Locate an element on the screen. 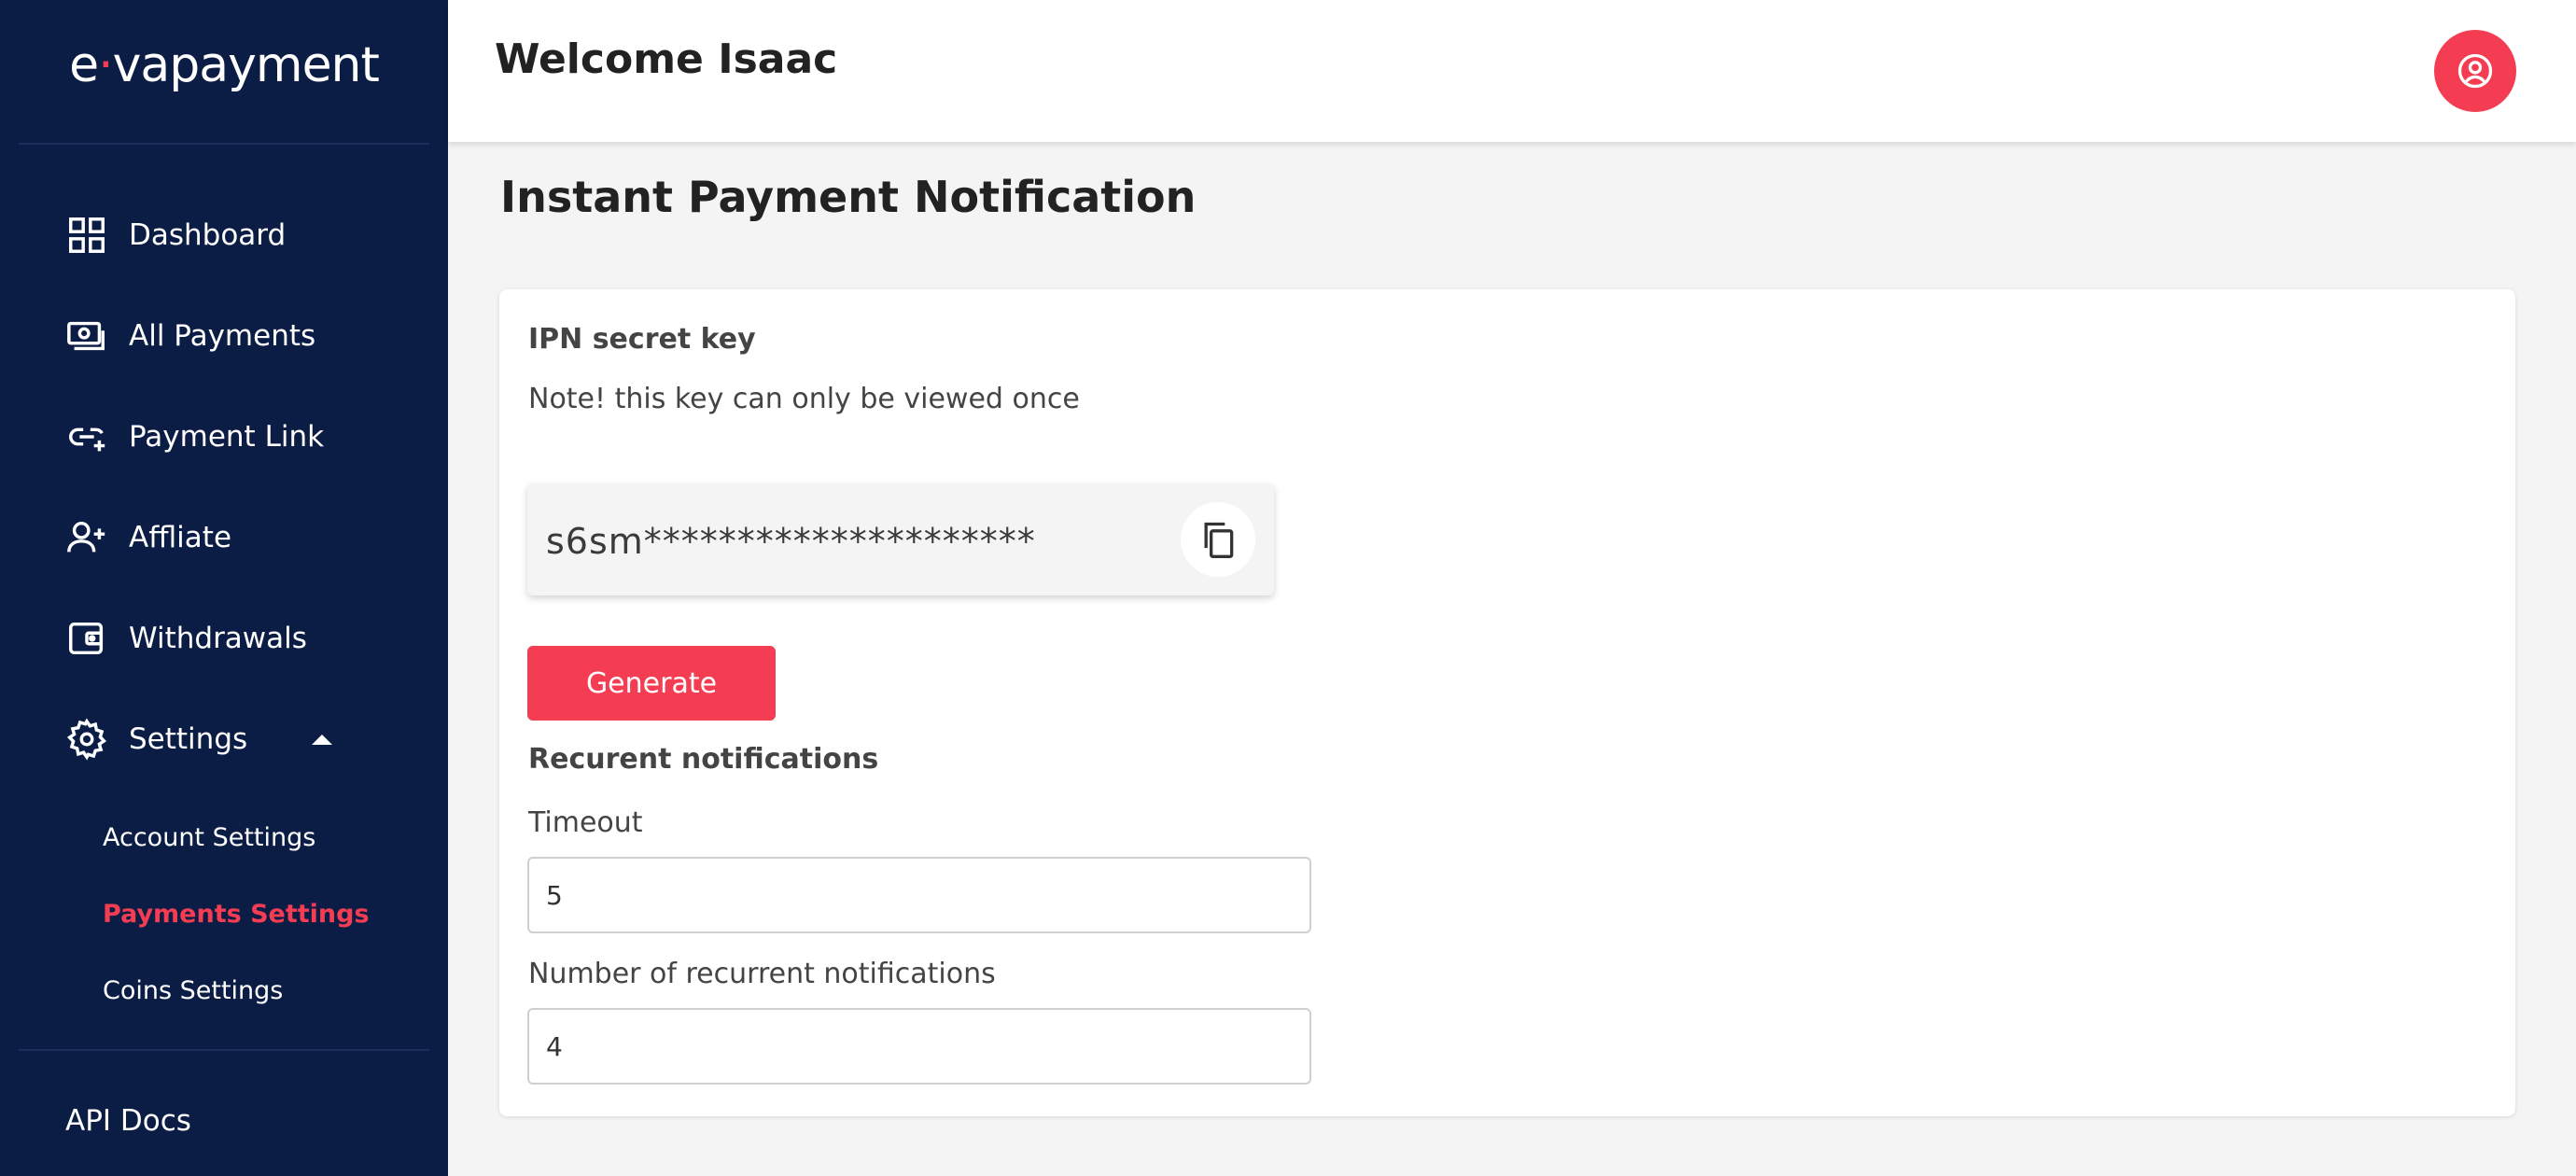 This screenshot has width=2576, height=1176. secret-key-box: s6sm********************* is located at coordinates (900, 539).